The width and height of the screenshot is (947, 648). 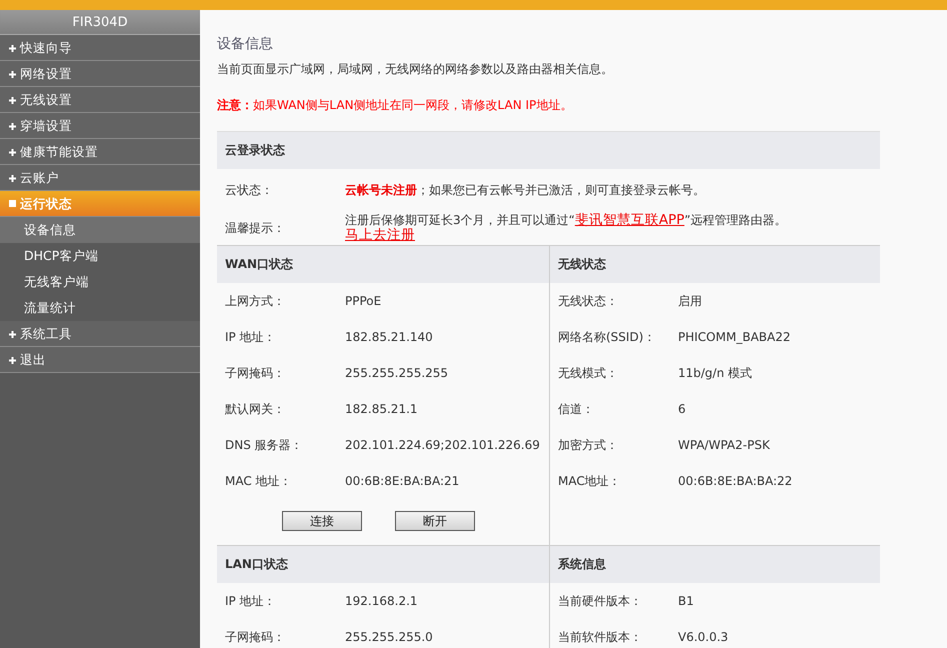 What do you see at coordinates (381, 409) in the screenshot?
I see `field-value: 182.85.21.1` at bounding box center [381, 409].